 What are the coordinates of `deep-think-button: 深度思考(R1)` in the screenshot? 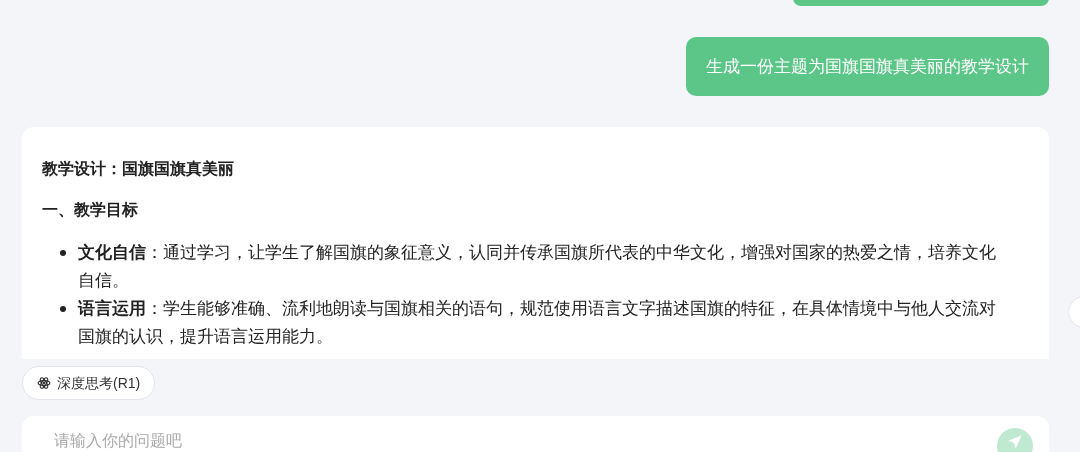 It's located at (89, 383).